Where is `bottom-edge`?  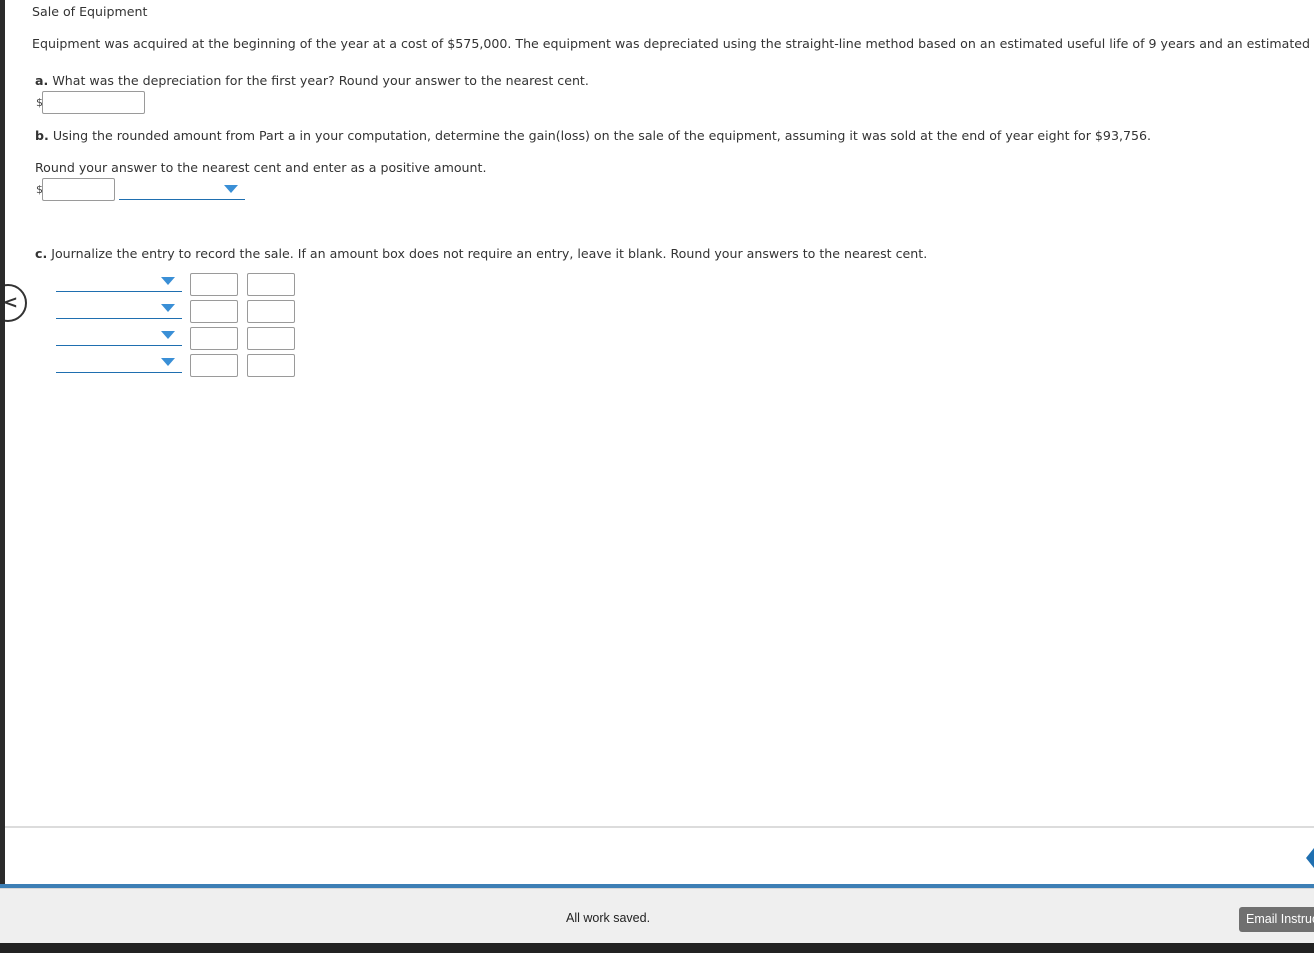
bottom-edge is located at coordinates (657, 948).